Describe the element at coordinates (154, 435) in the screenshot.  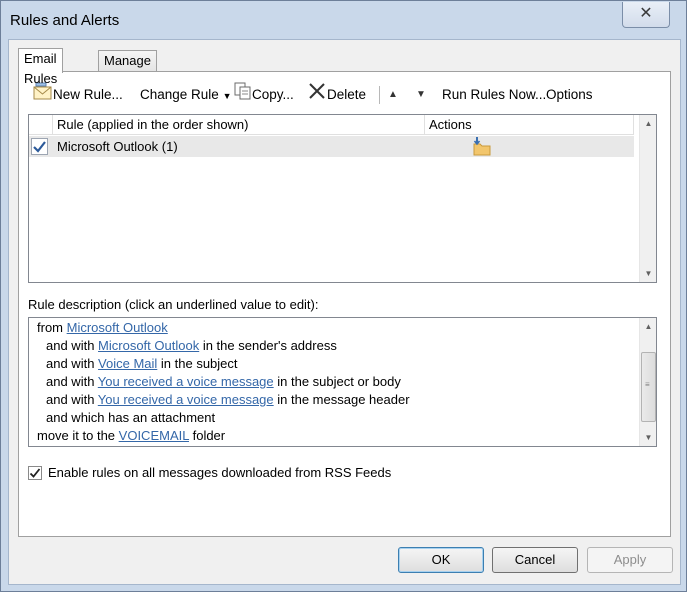
I see `folder-value-link: VOICEMAIL` at that location.